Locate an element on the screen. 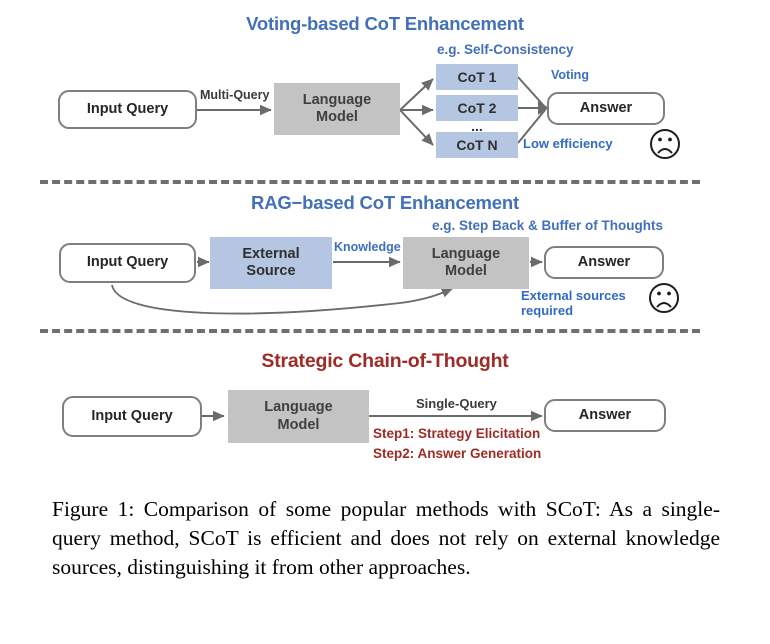 The height and width of the screenshot is (644, 770). edge-label-multi-query: Multi-Query is located at coordinates (235, 95).